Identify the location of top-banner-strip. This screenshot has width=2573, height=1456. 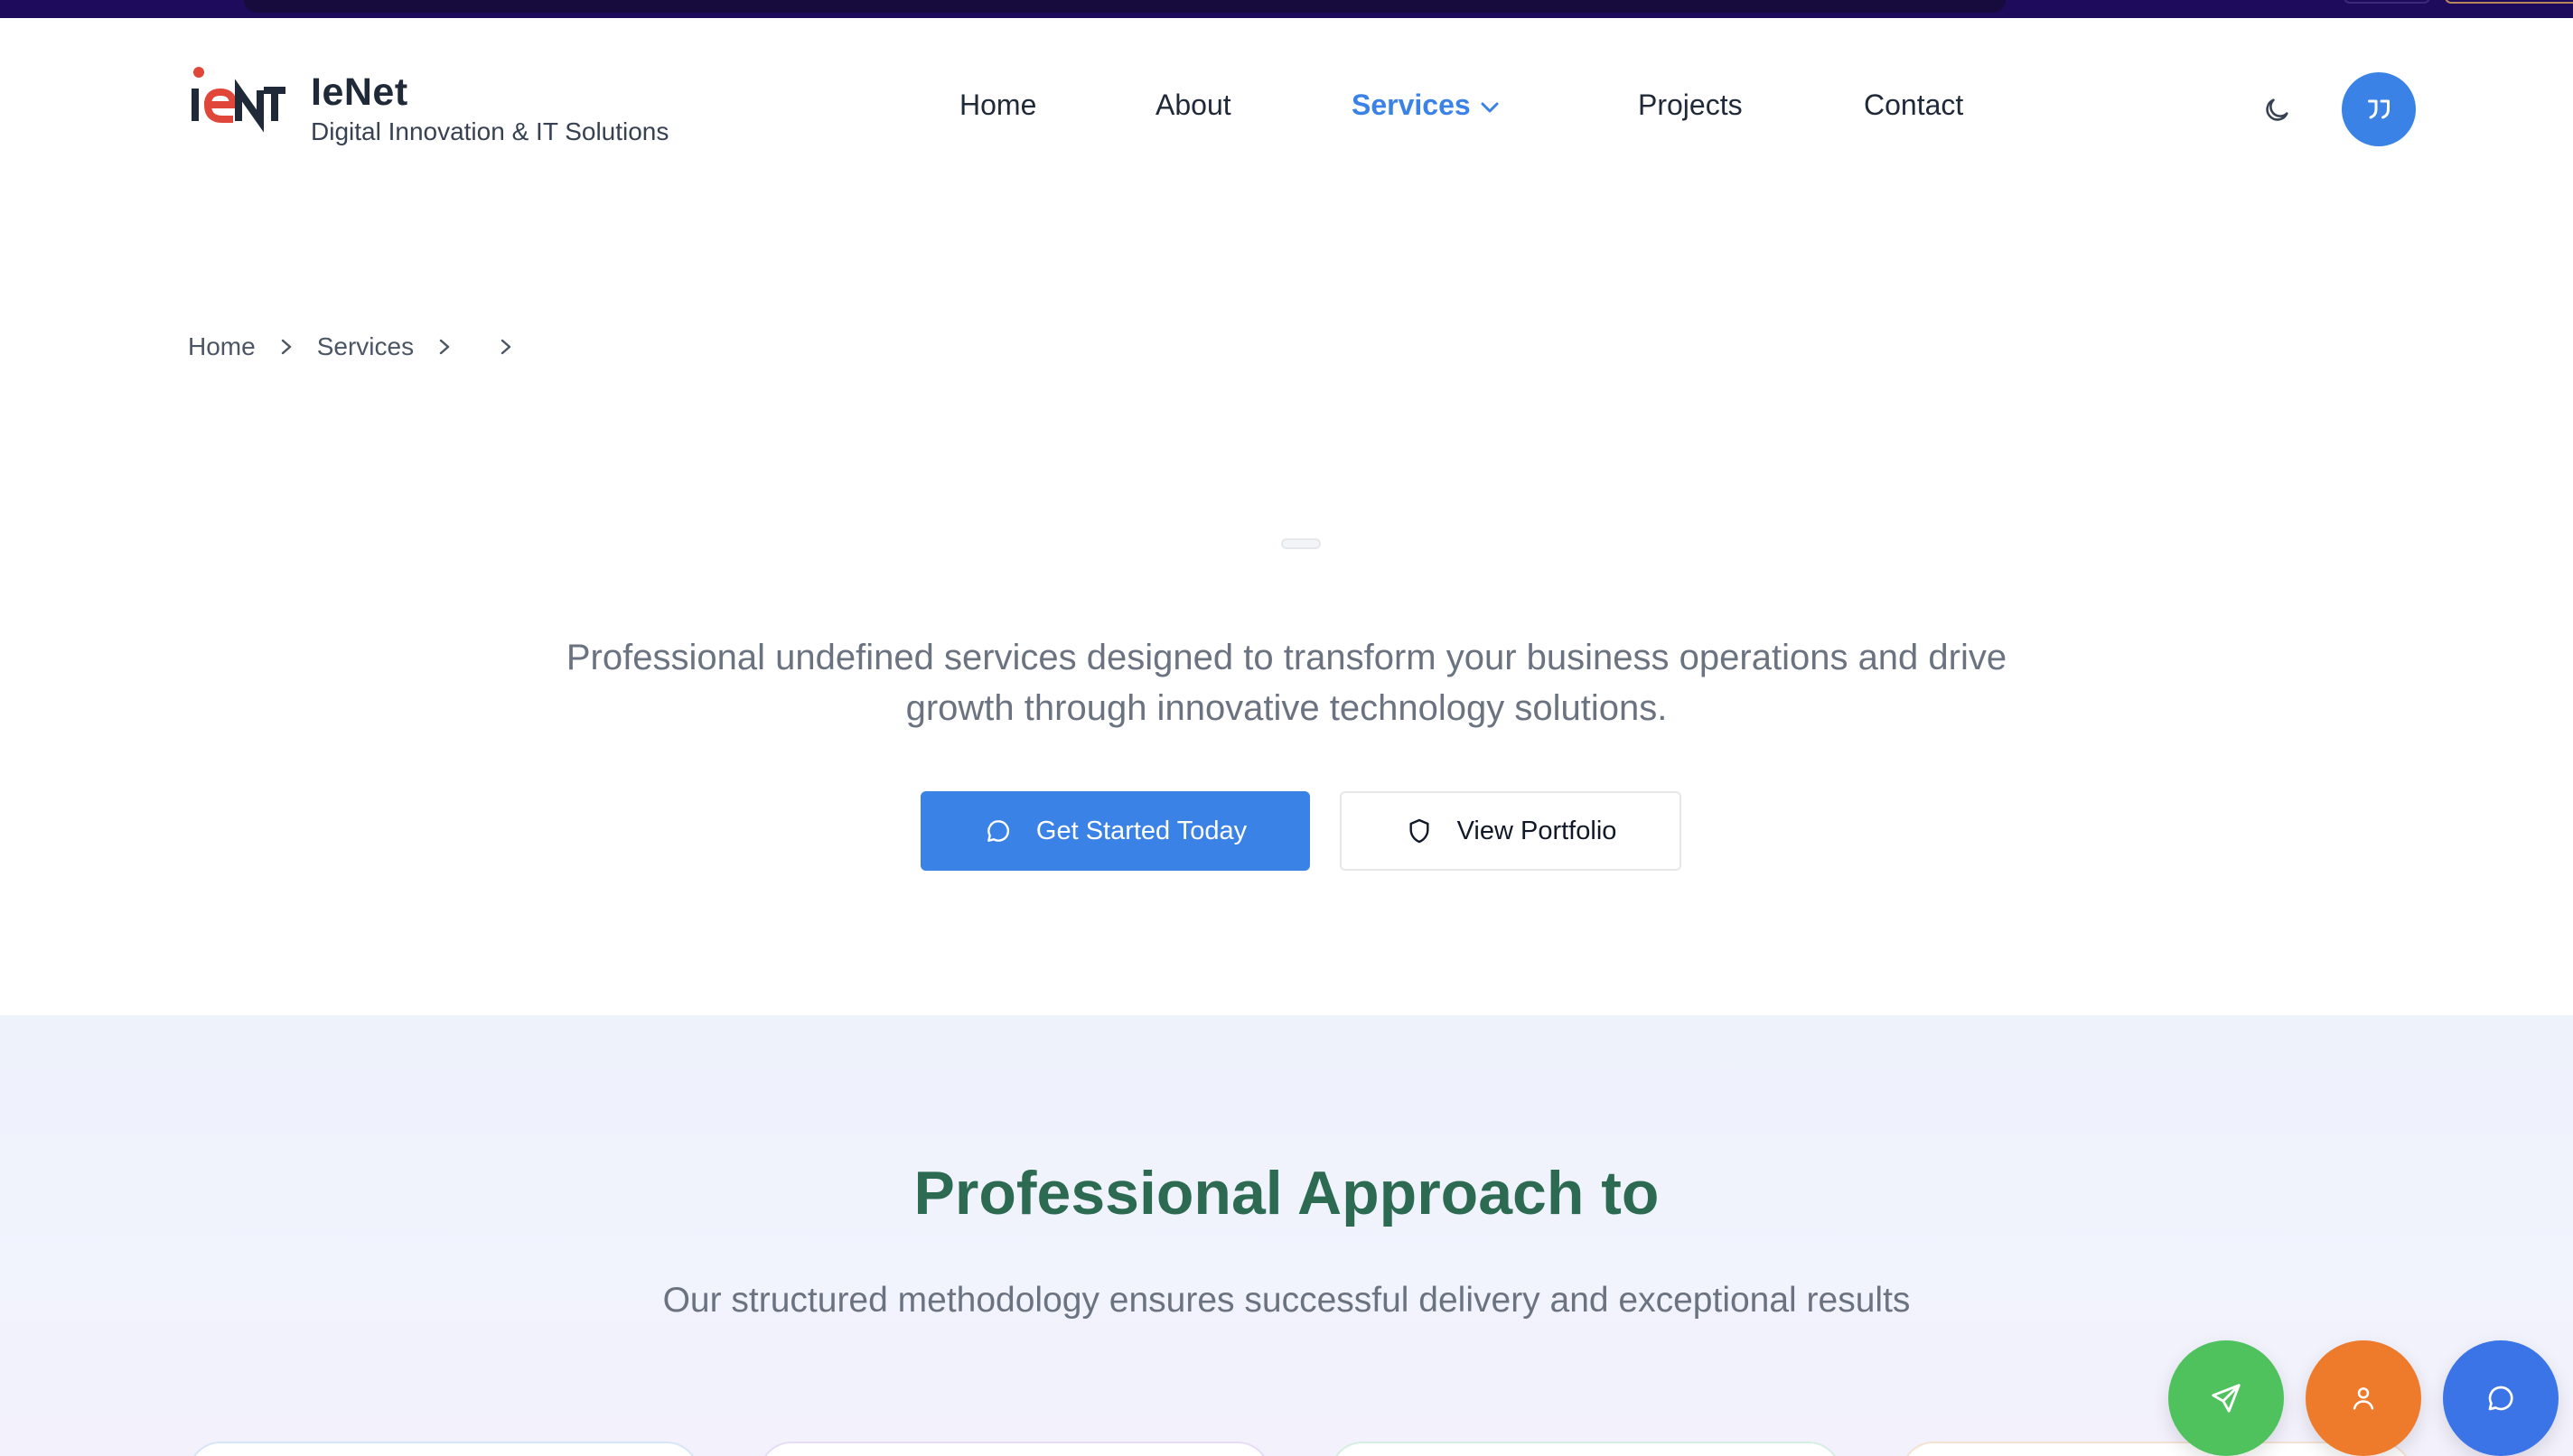
(1286, 9).